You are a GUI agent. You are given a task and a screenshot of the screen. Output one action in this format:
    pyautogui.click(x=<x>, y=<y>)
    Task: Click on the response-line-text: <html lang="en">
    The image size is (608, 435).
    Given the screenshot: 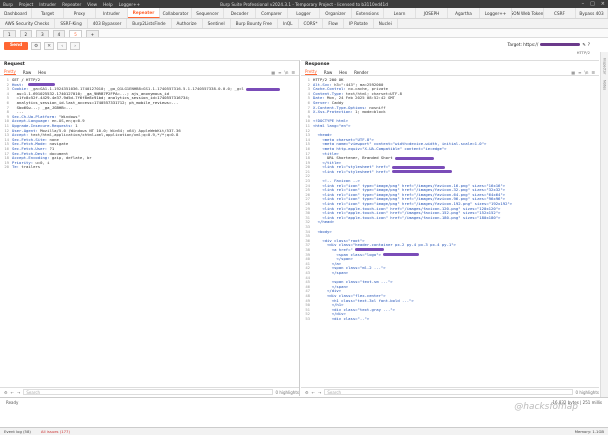 What is the action you would take?
    pyautogui.click(x=332, y=125)
    